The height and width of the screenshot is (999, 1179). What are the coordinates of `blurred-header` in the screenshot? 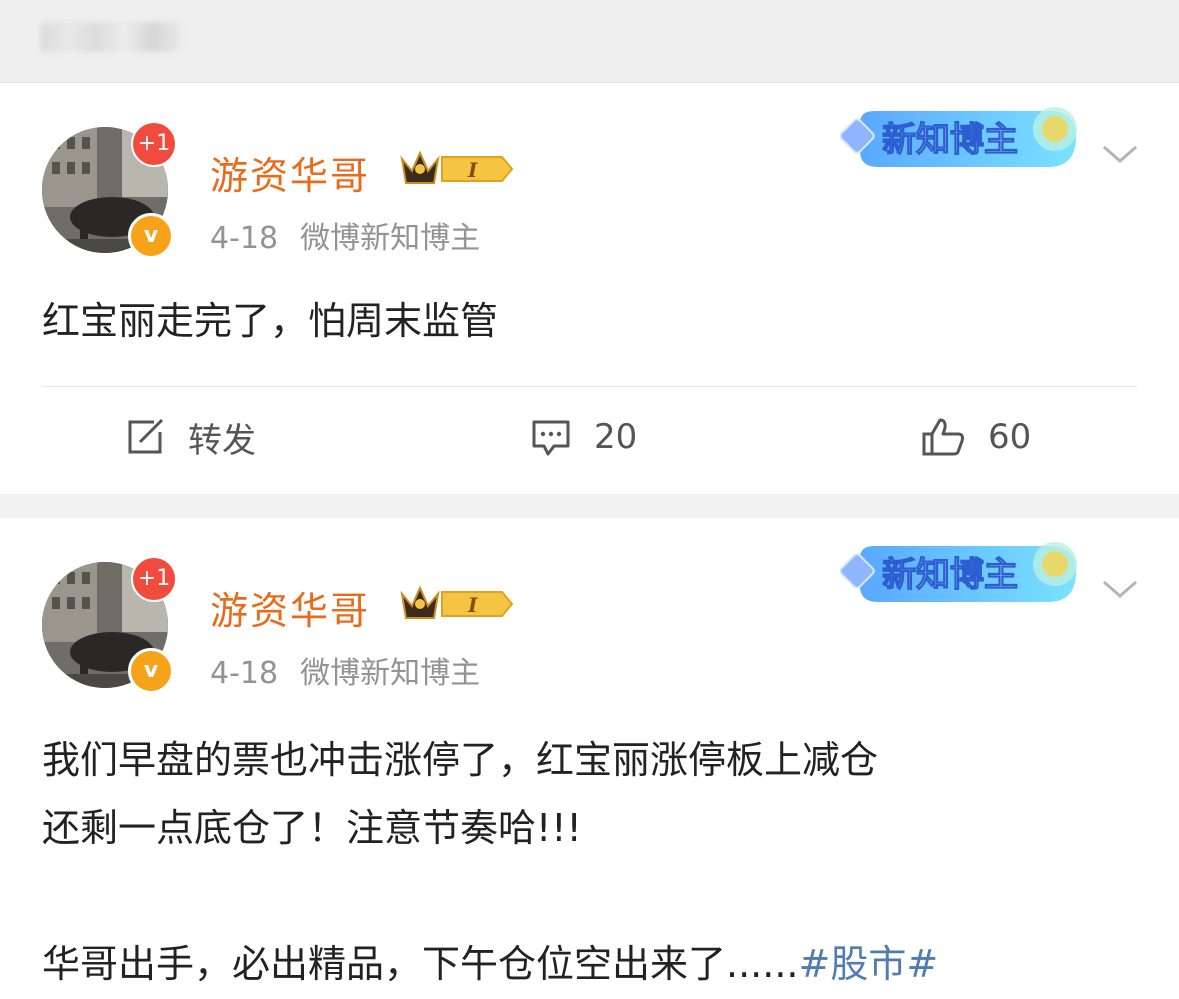 It's located at (110, 37).